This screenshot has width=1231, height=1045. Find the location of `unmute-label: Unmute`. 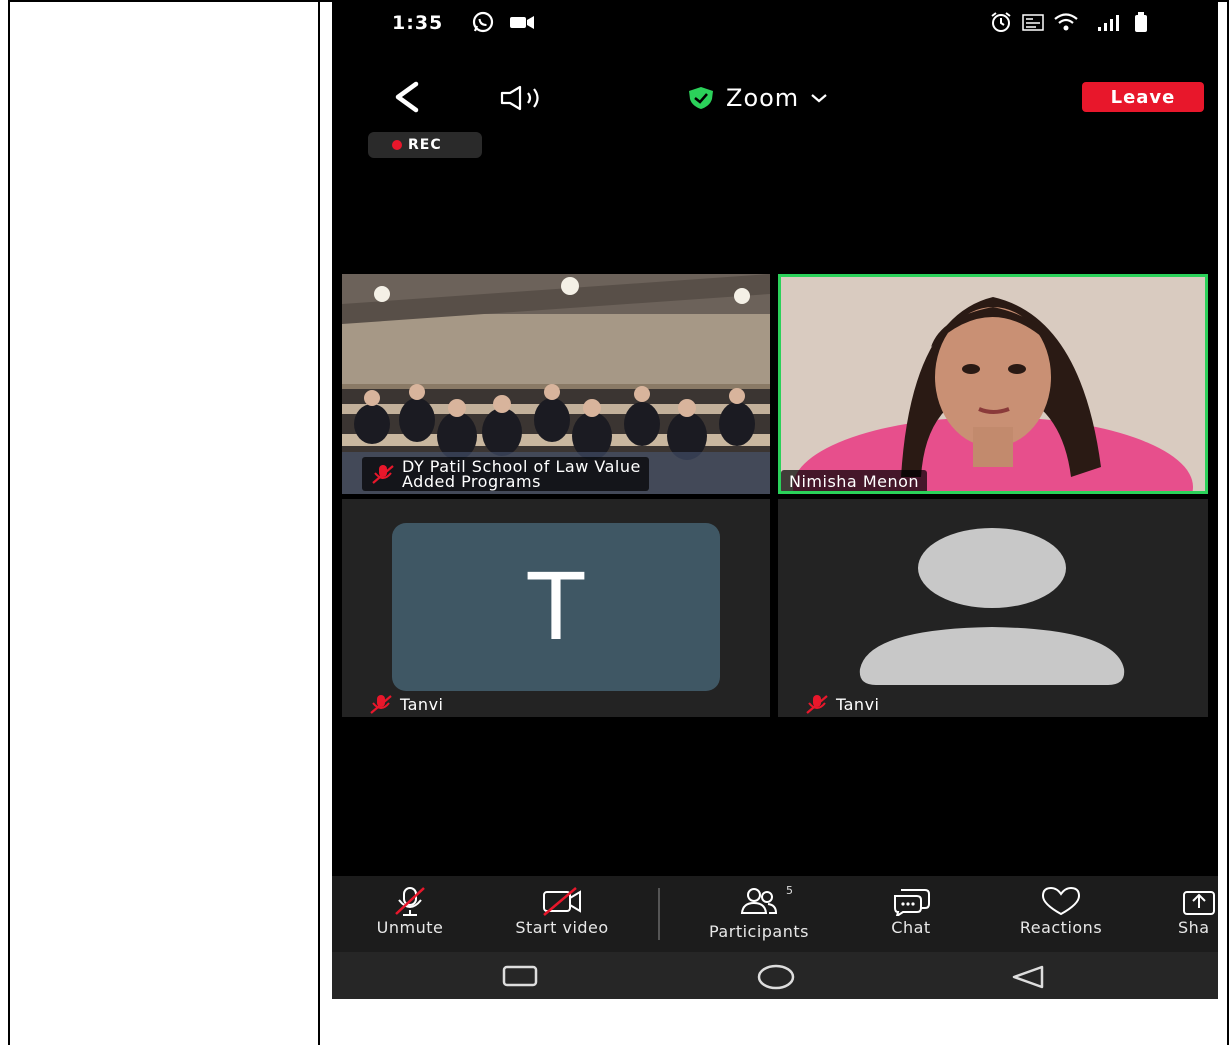

unmute-label: Unmute is located at coordinates (410, 927).